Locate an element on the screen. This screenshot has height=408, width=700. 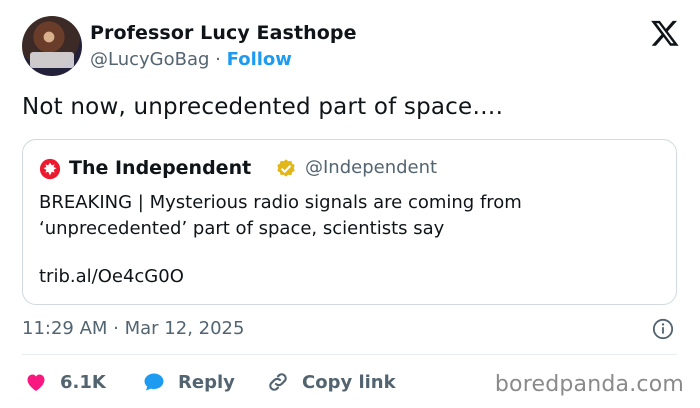
tweet-timestamp: 11:29 AM · Mar 12, 2025 is located at coordinates (133, 328).